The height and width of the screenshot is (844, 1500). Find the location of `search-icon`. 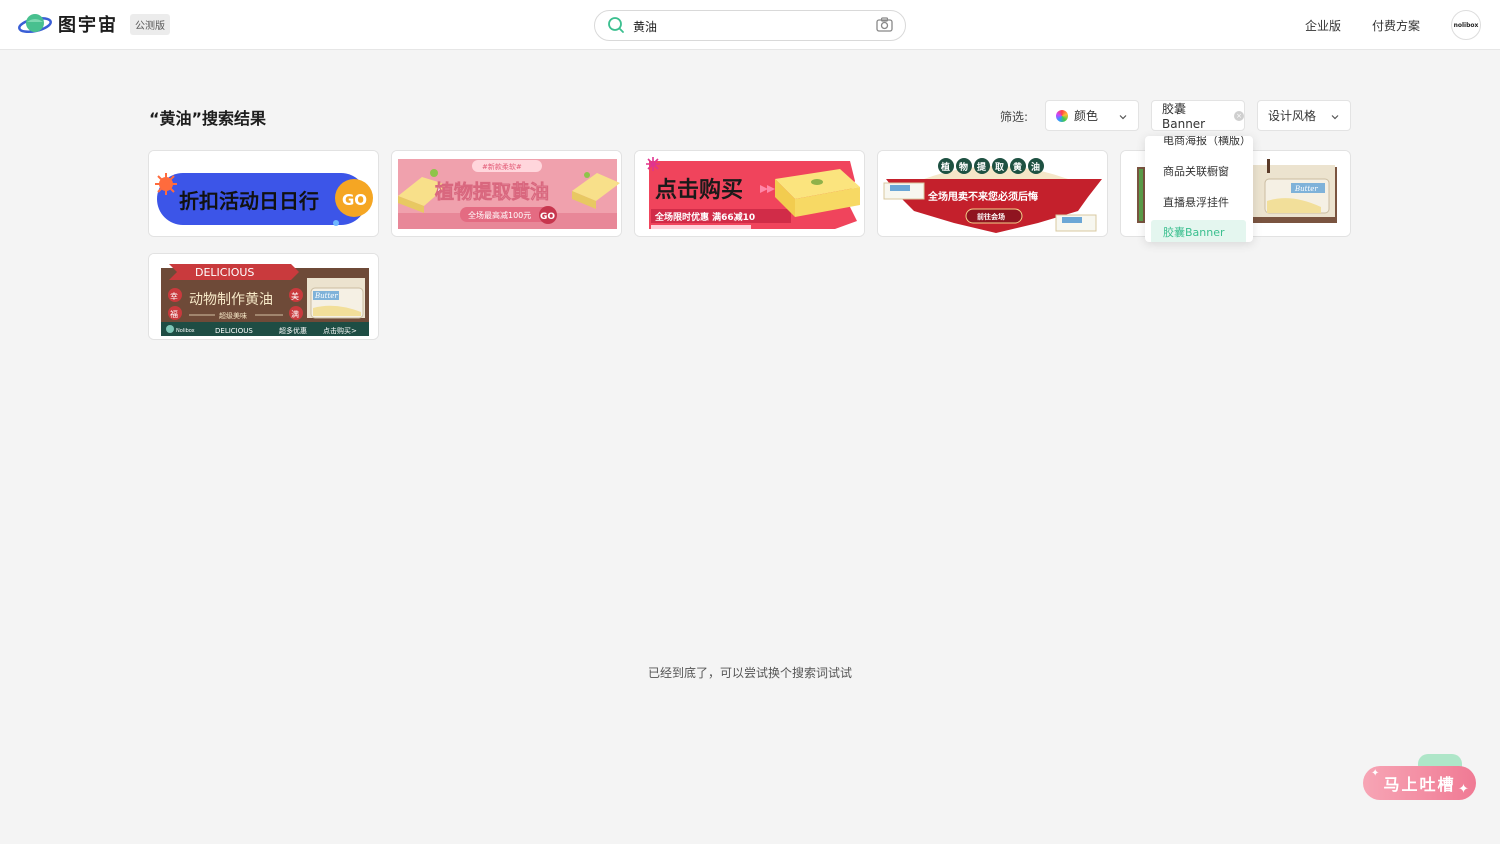

search-icon is located at coordinates (616, 27).